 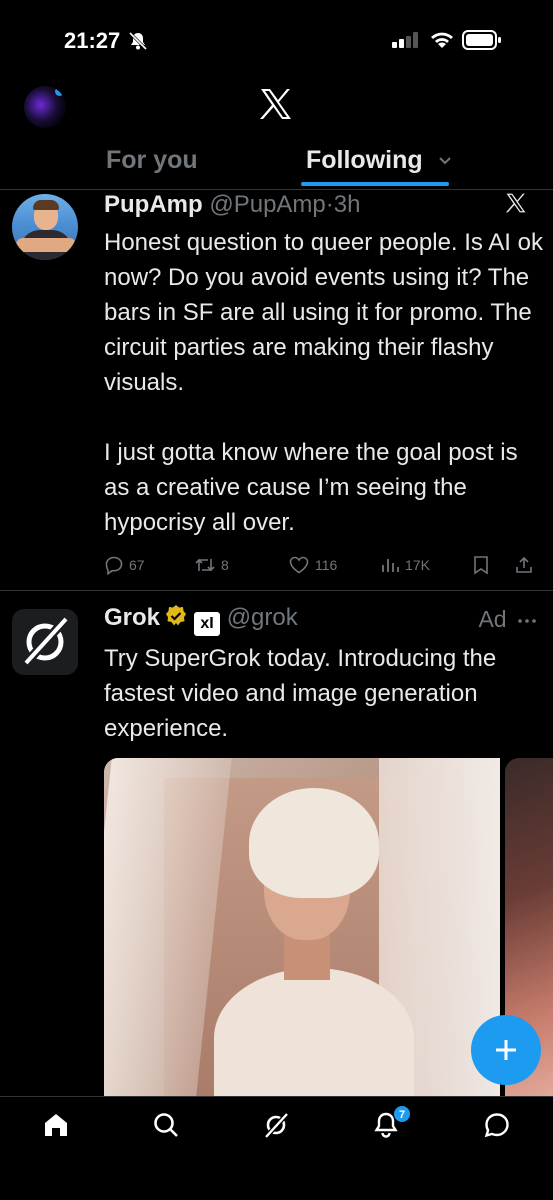 I want to click on tab-for-you-label: For you, so click(x=152, y=160).